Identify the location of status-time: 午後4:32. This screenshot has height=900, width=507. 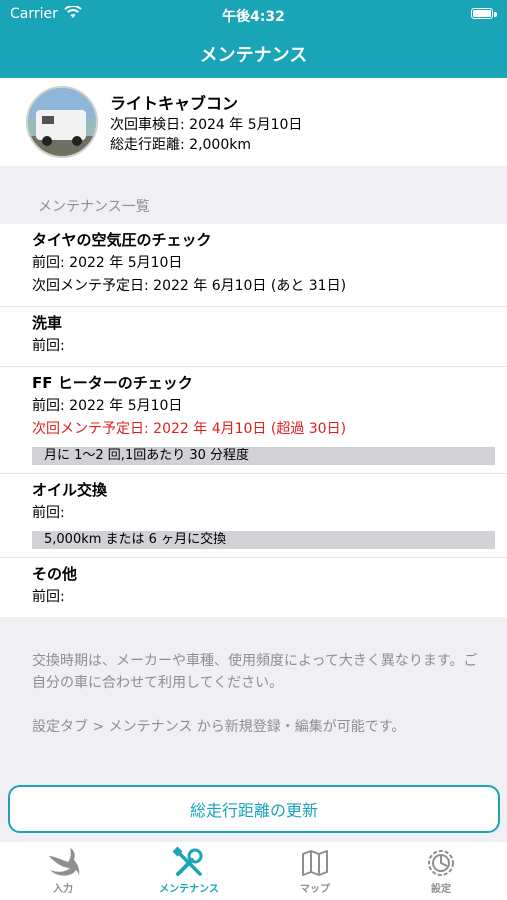
(253, 17).